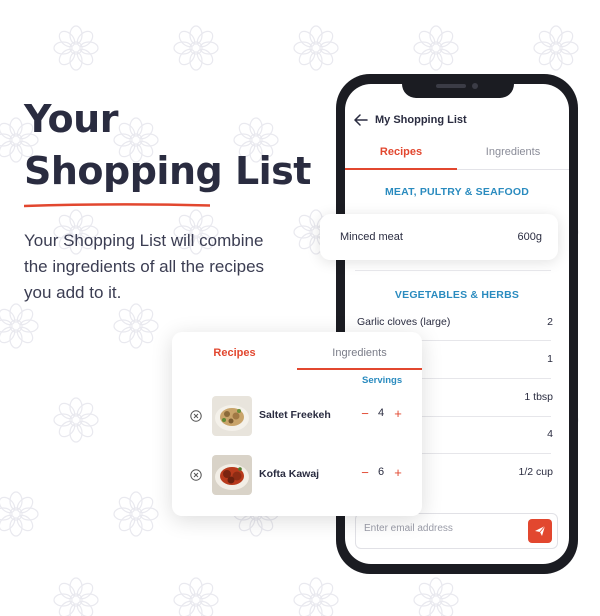  Describe the element at coordinates (361, 120) in the screenshot. I see `back-arrow-icon` at that location.